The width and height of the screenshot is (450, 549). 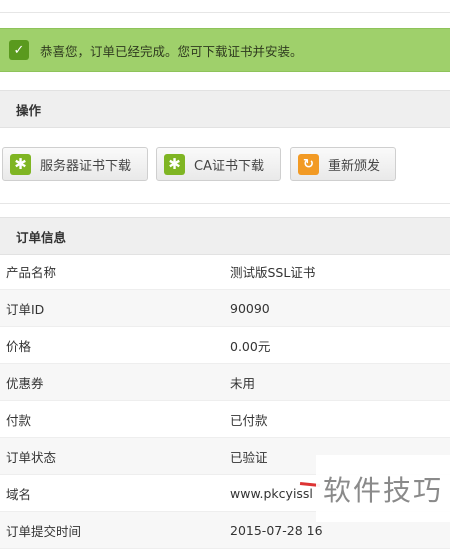 What do you see at coordinates (41, 237) in the screenshot?
I see `order-info-header-label: 订单信息` at bounding box center [41, 237].